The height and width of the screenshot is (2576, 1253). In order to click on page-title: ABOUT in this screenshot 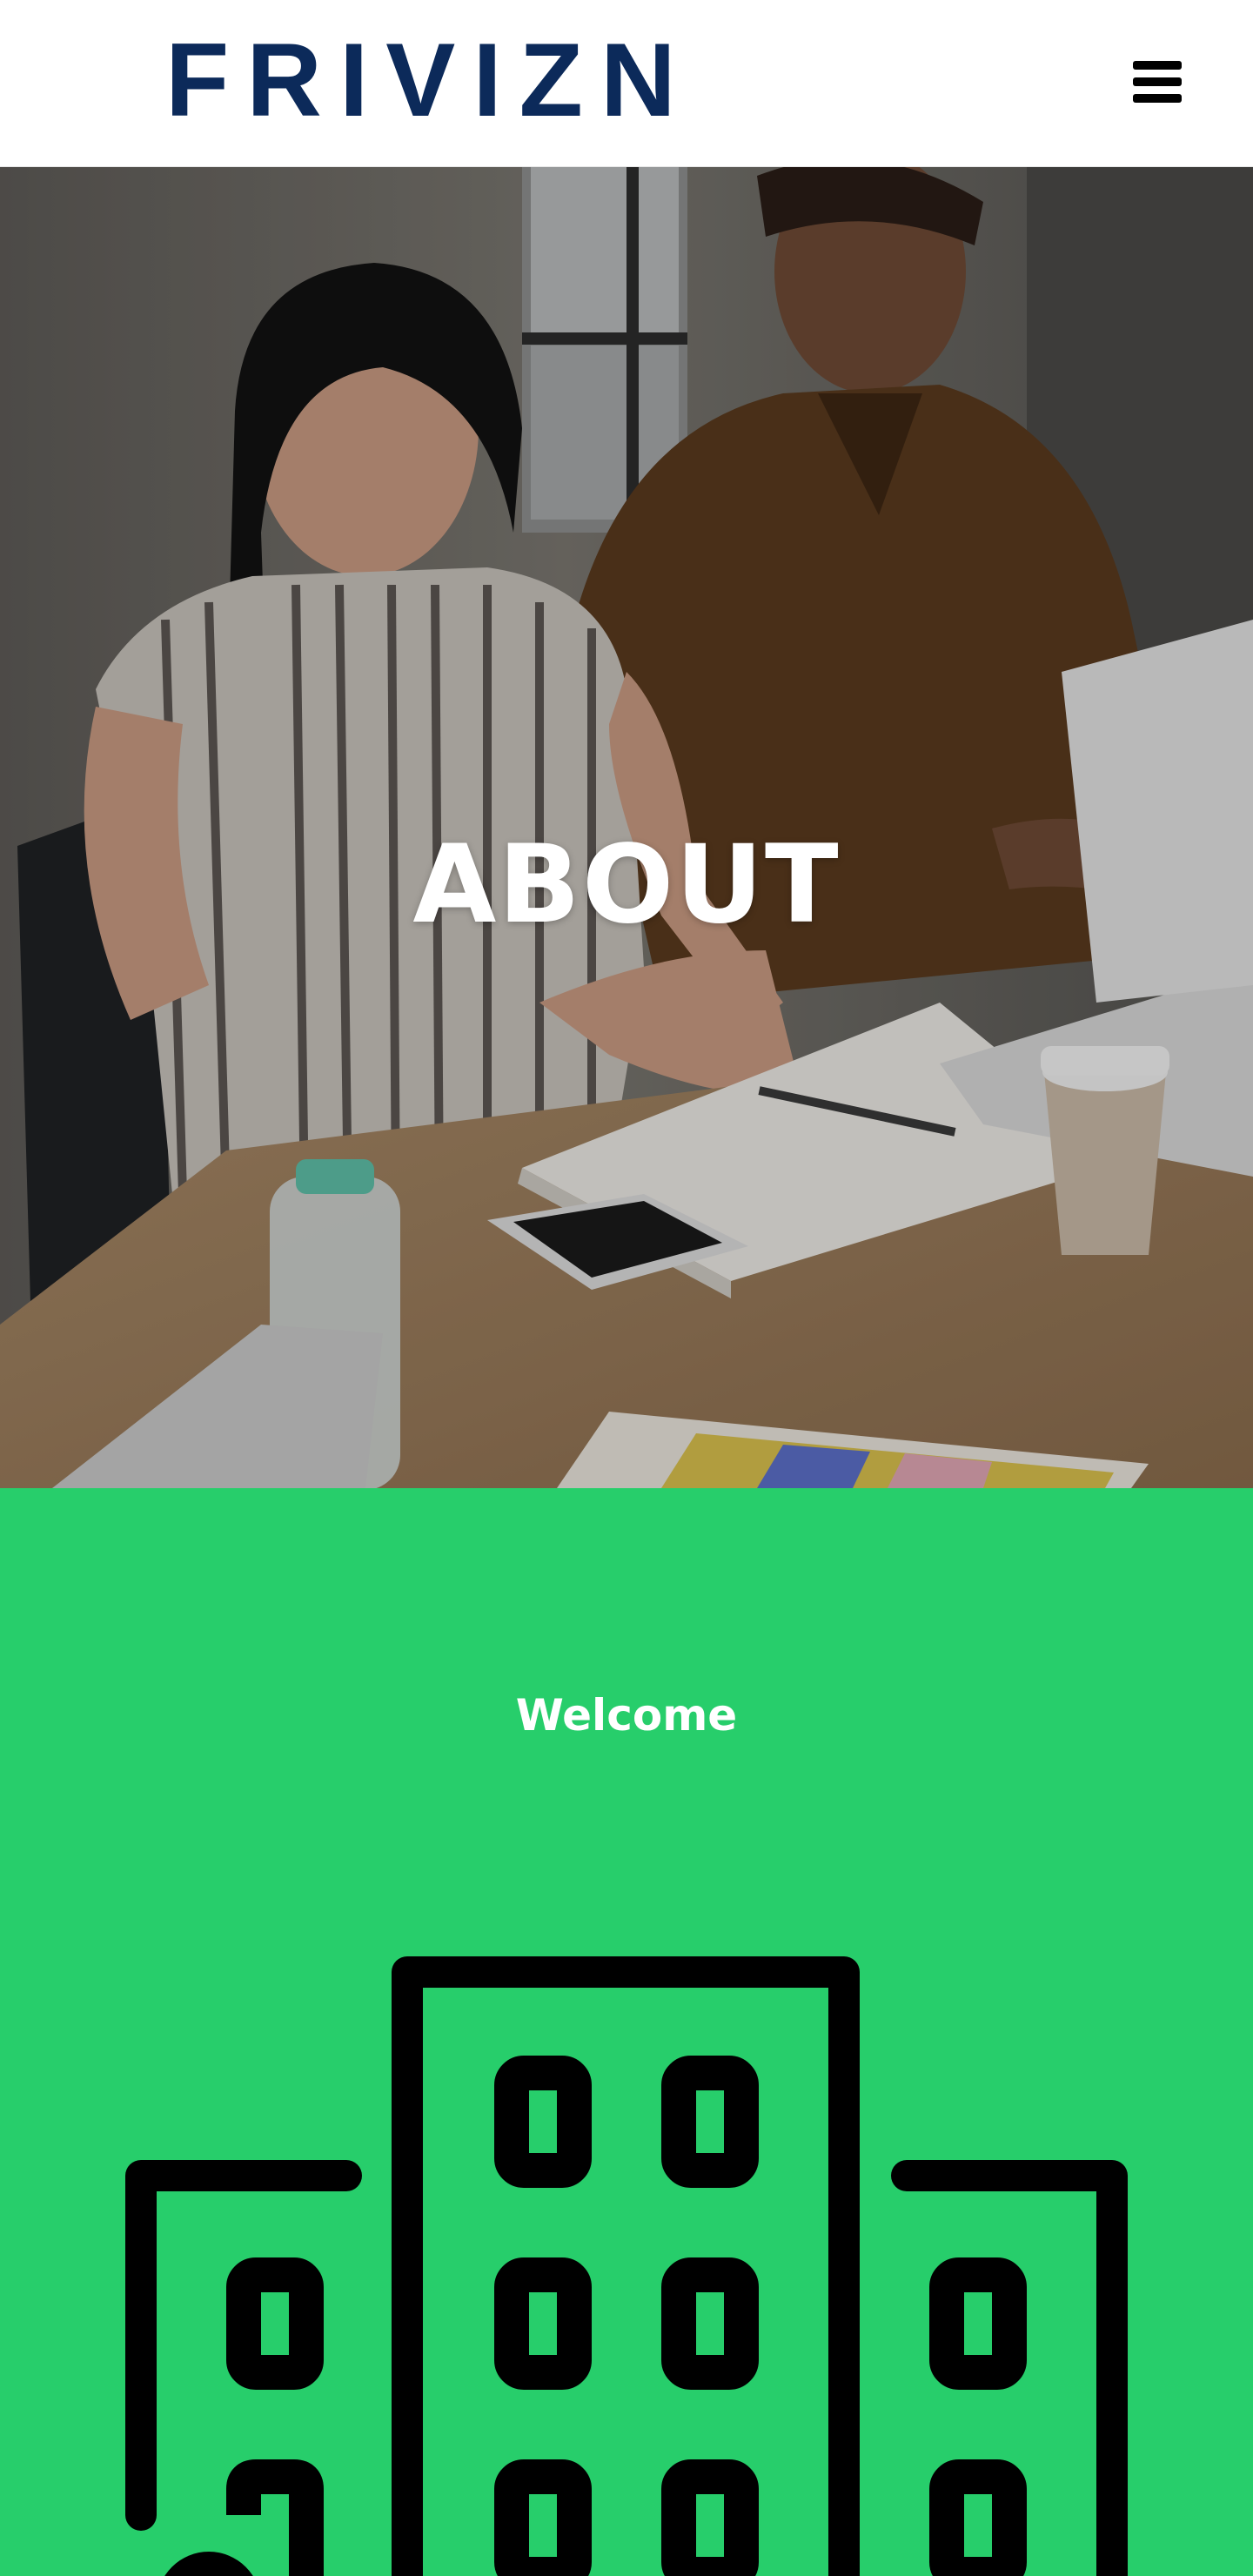, I will do `click(626, 885)`.